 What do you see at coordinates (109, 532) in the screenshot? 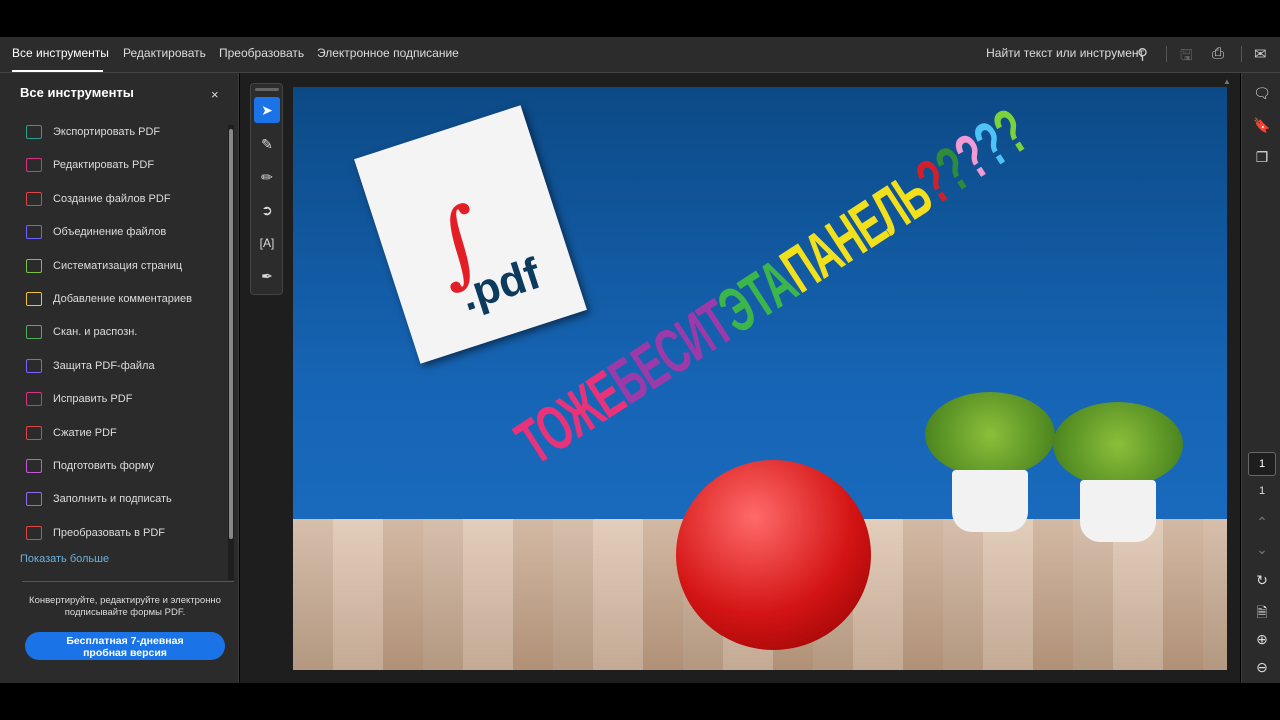
I see `tool-item-label: Преобразовать в PDF` at bounding box center [109, 532].